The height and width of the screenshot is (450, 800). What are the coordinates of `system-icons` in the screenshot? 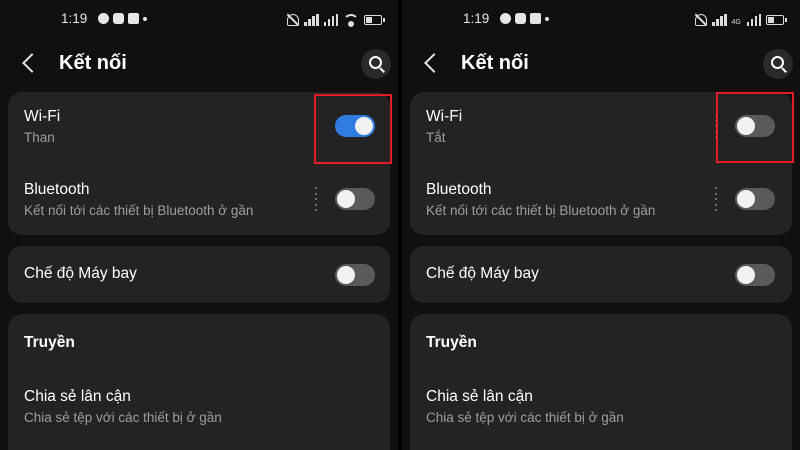 It's located at (336, 19).